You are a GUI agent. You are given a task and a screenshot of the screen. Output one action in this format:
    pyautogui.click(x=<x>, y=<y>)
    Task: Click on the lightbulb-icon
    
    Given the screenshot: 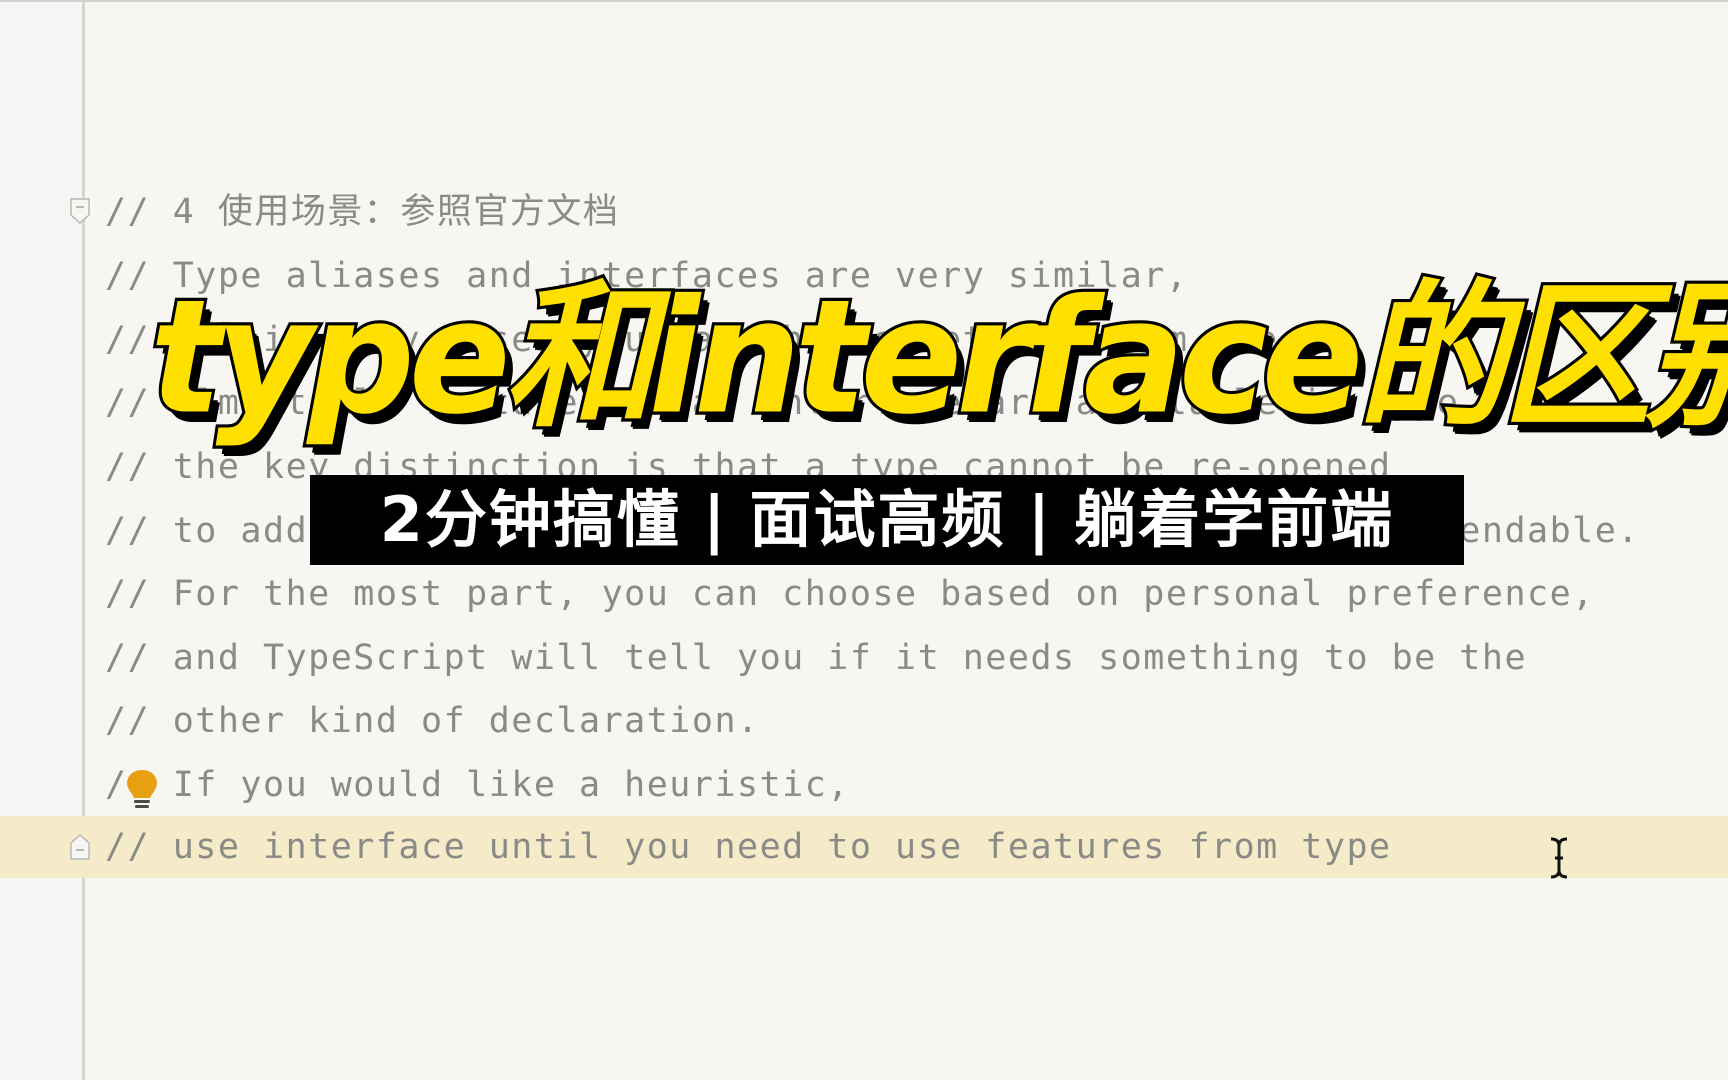 What is the action you would take?
    pyautogui.click(x=142, y=790)
    